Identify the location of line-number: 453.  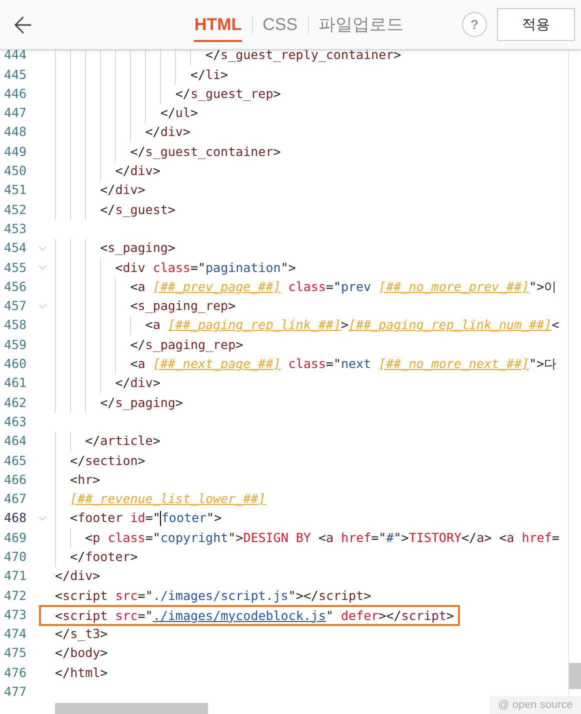
(15, 229).